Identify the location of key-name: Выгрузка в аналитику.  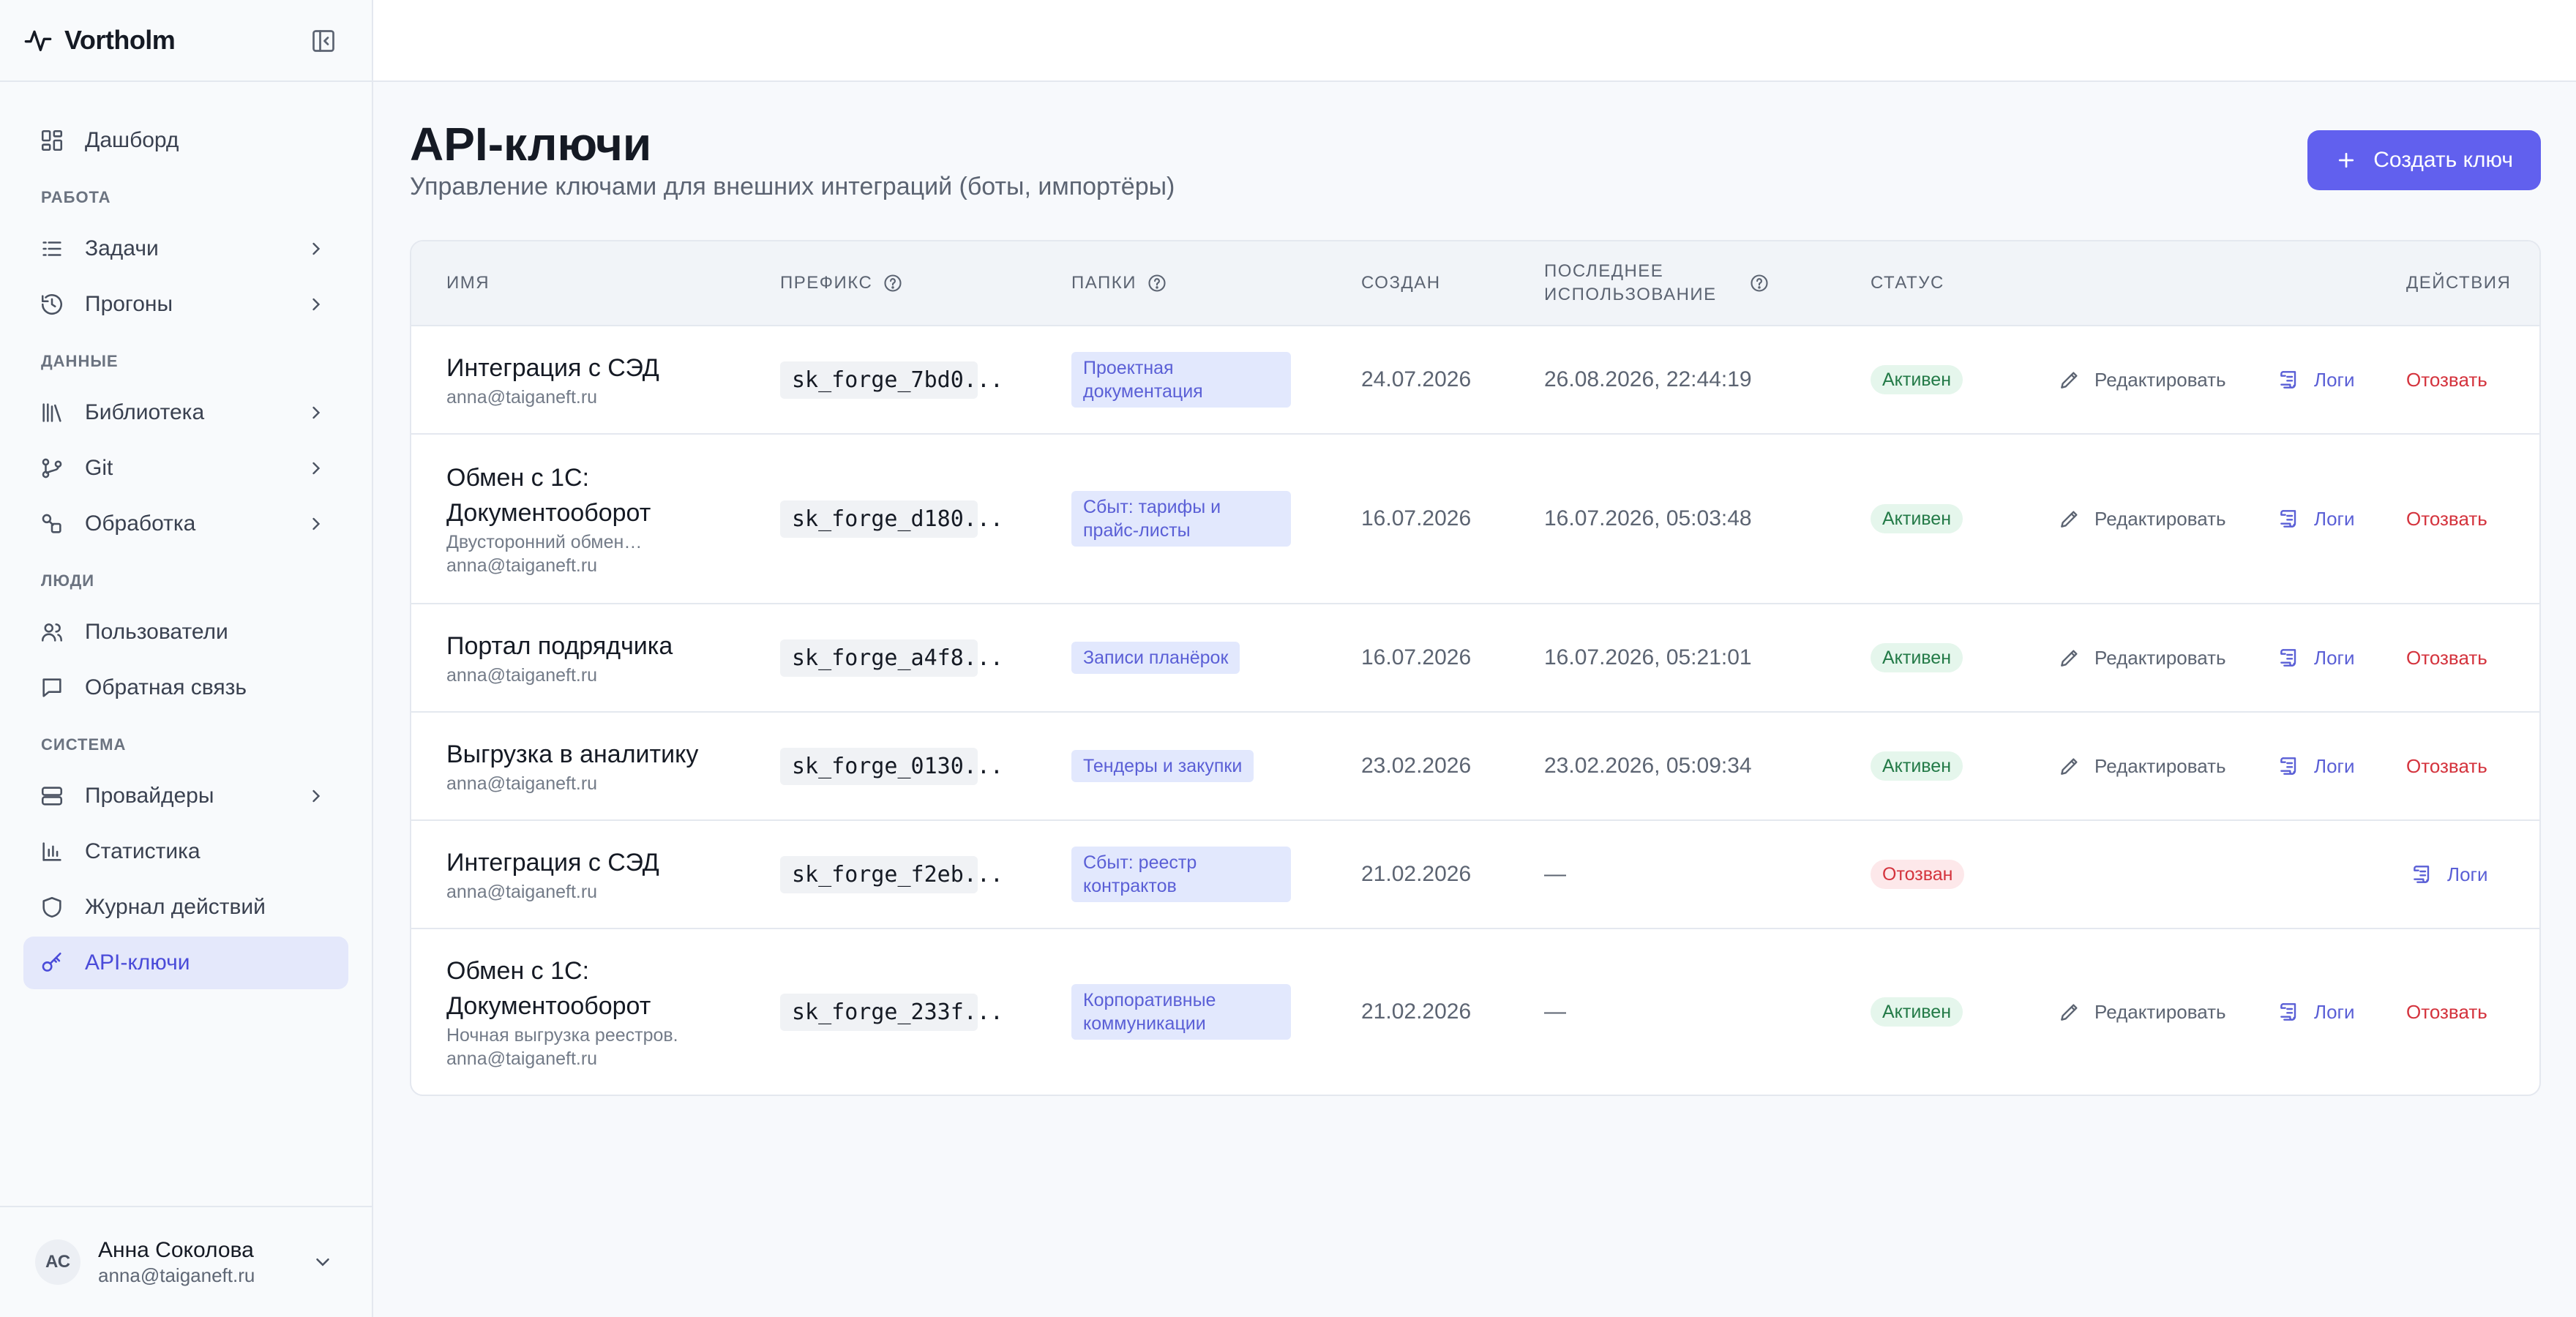
(572, 754).